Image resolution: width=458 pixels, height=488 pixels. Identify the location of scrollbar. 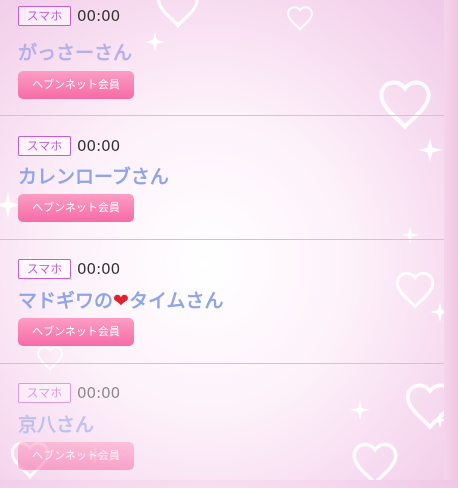
(451, 240).